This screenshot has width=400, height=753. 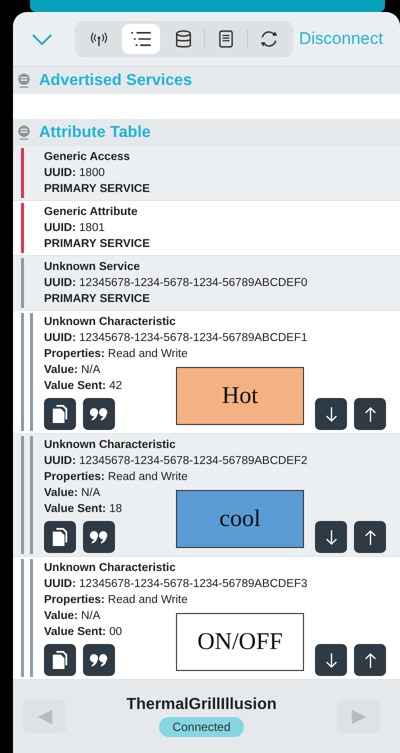 What do you see at coordinates (75, 228) in the screenshot?
I see `attribute-detail: UUID: 1801` at bounding box center [75, 228].